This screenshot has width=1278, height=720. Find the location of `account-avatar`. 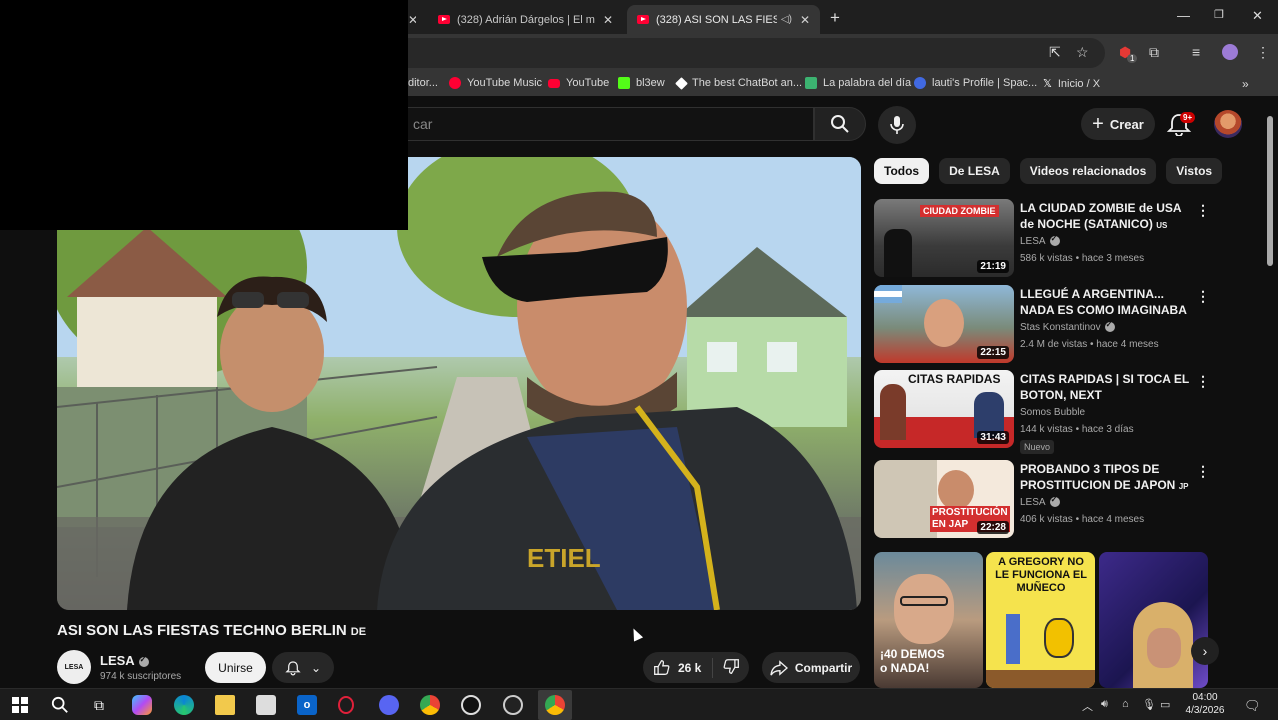

account-avatar is located at coordinates (1228, 124).